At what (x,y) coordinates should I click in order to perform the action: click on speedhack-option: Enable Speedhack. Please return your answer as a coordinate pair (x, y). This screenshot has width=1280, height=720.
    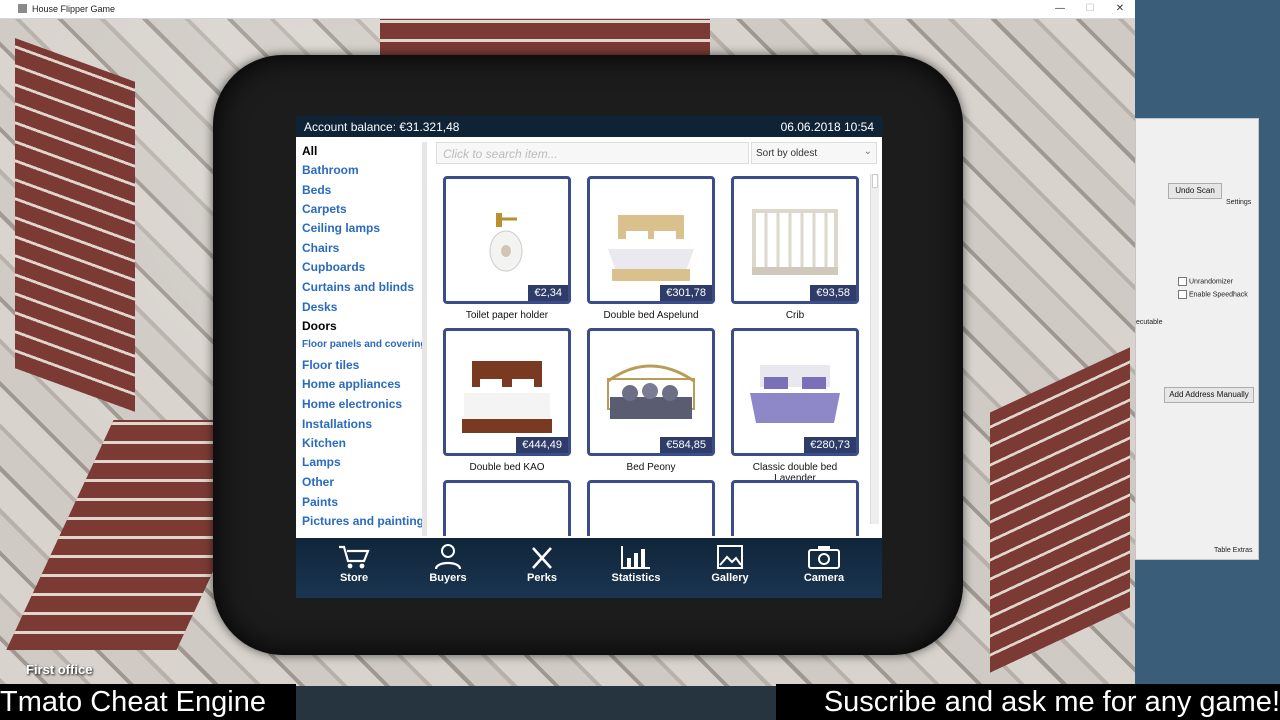
    Looking at the image, I should click on (1213, 294).